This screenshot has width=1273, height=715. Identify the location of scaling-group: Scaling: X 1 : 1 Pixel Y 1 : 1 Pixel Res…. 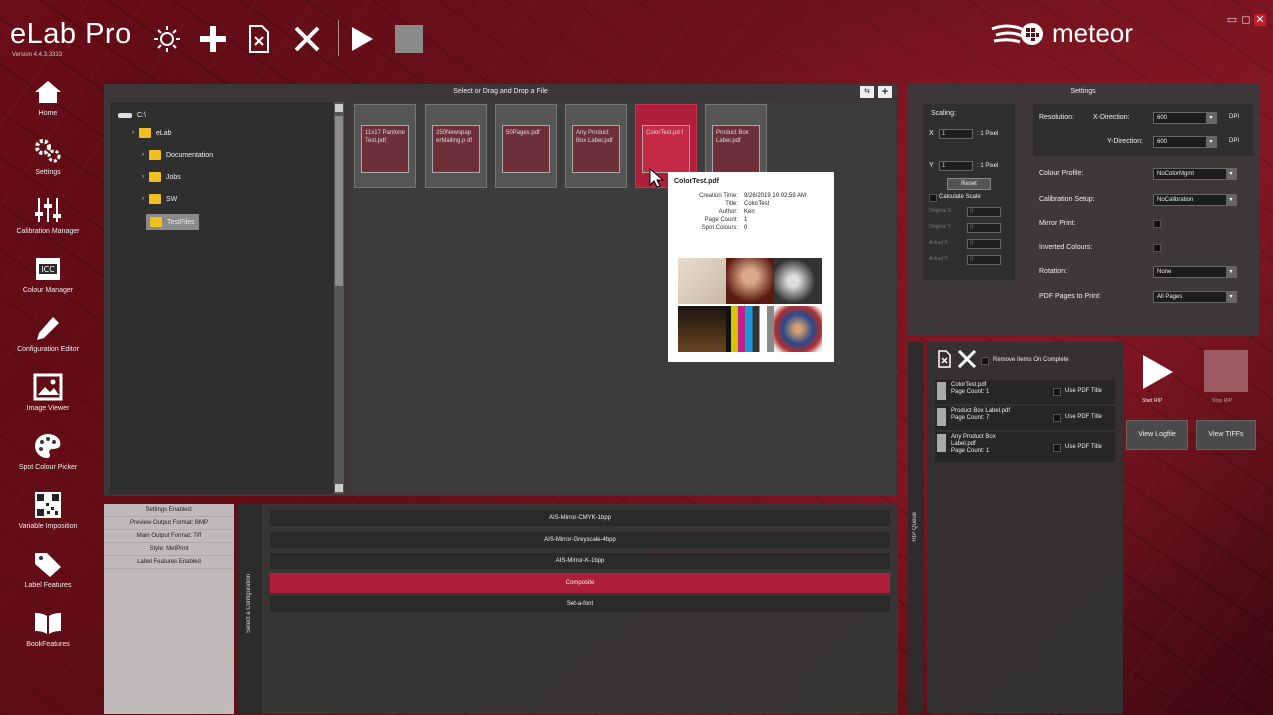
(969, 192).